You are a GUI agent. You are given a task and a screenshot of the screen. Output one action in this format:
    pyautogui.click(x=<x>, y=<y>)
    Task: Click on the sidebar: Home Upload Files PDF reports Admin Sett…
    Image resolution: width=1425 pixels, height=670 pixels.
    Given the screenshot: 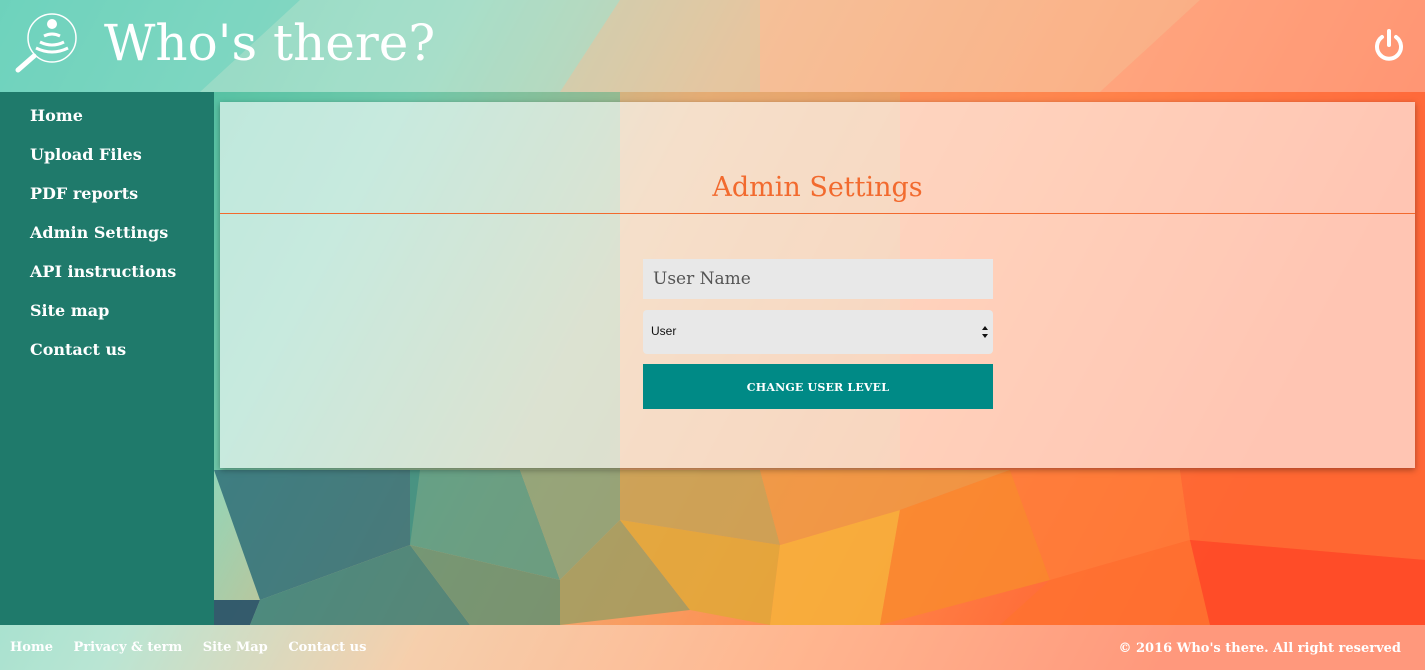 What is the action you would take?
    pyautogui.click(x=107, y=358)
    